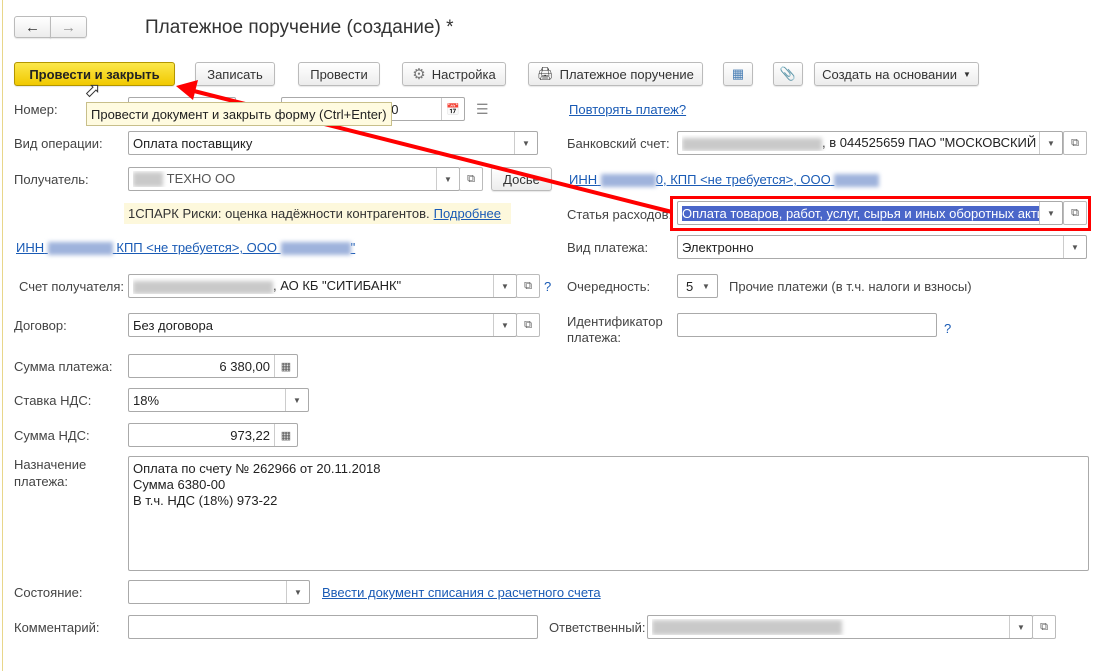 Image resolution: width=1098 pixels, height=671 pixels. Describe the element at coordinates (92, 90) in the screenshot. I see `mouse-cursor-icon: ⬈` at that location.